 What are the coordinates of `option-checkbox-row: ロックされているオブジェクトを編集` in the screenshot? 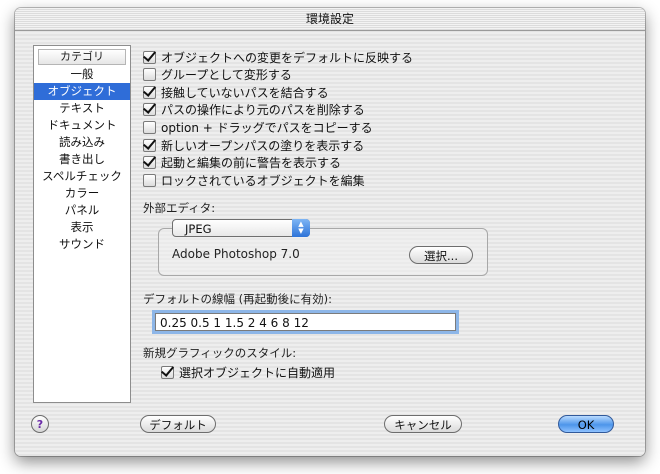 It's located at (254, 180).